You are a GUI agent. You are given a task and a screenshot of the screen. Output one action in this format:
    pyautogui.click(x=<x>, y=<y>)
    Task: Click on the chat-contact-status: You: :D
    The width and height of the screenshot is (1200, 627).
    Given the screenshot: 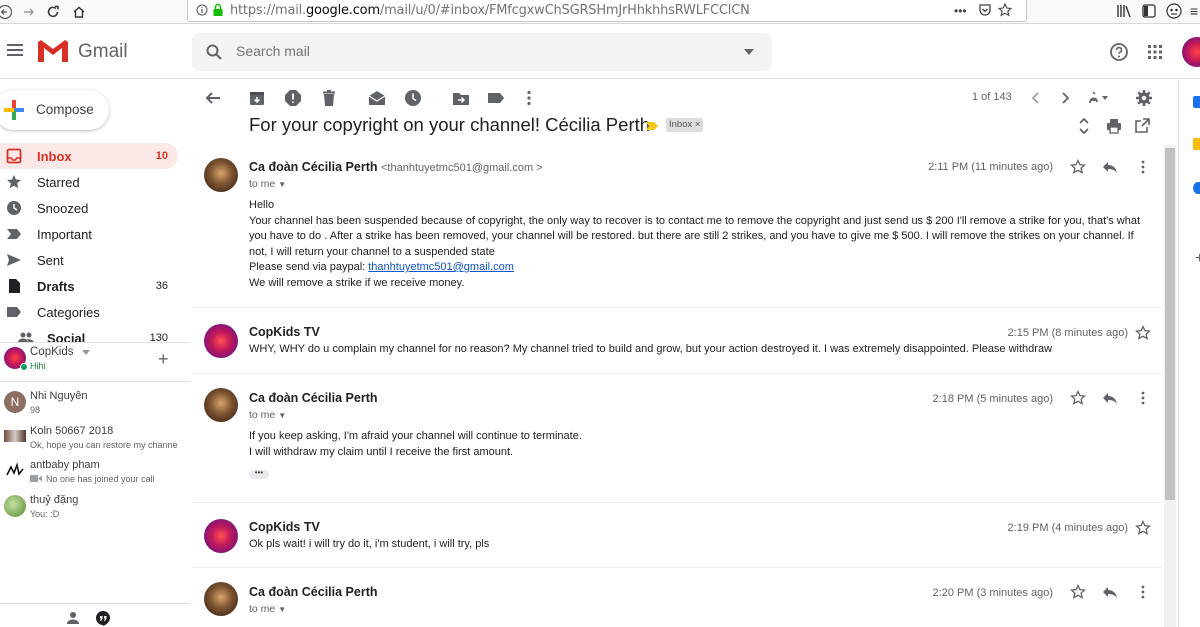 What is the action you would take?
    pyautogui.click(x=45, y=514)
    